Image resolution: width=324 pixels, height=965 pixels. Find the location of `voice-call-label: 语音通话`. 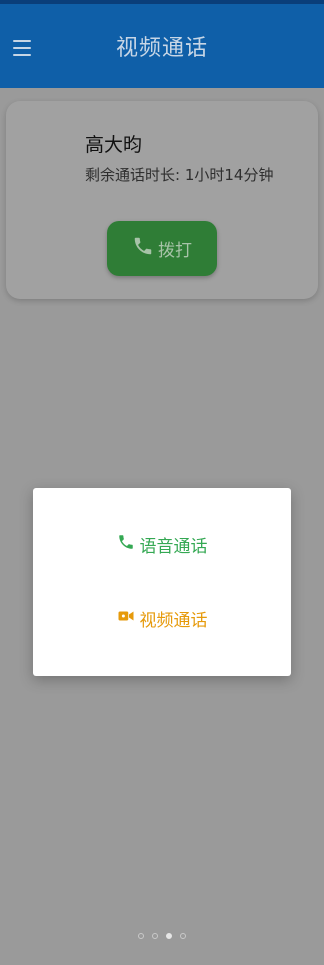

voice-call-label: 语音通话 is located at coordinates (173, 546).